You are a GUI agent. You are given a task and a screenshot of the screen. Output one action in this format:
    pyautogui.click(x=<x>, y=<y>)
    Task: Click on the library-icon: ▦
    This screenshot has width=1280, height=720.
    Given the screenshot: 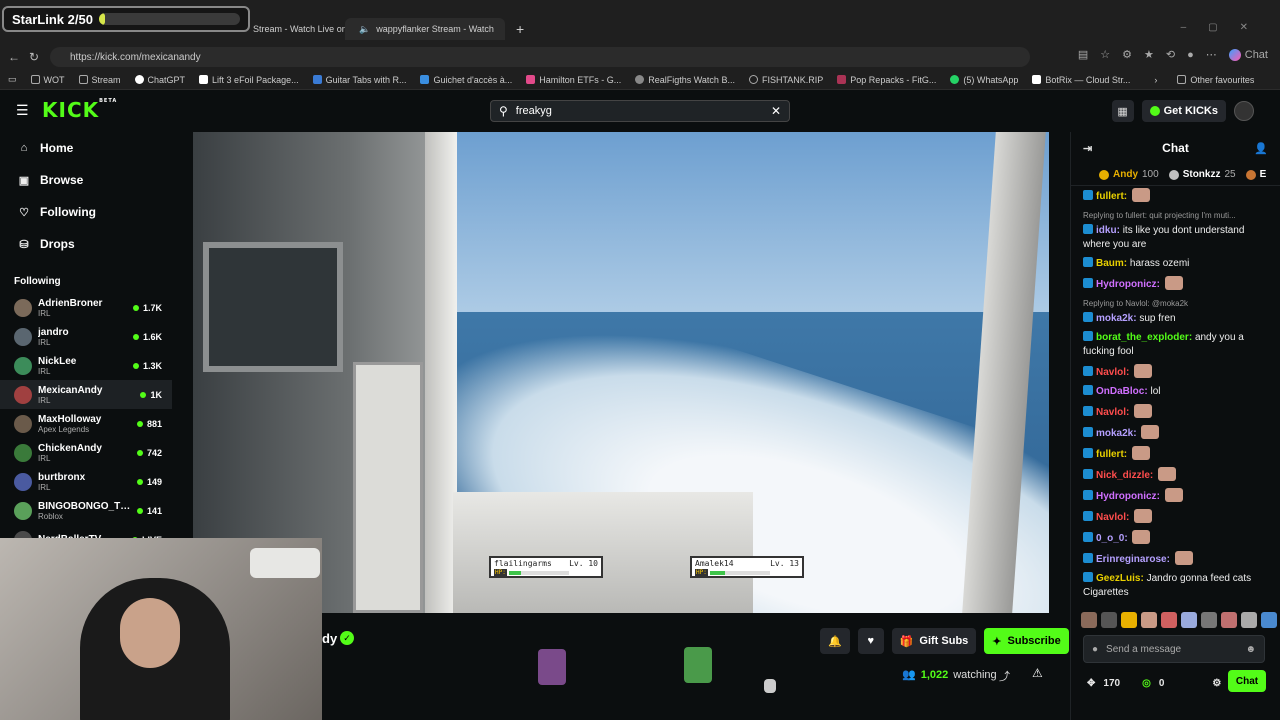 What is the action you would take?
    pyautogui.click(x=1122, y=111)
    